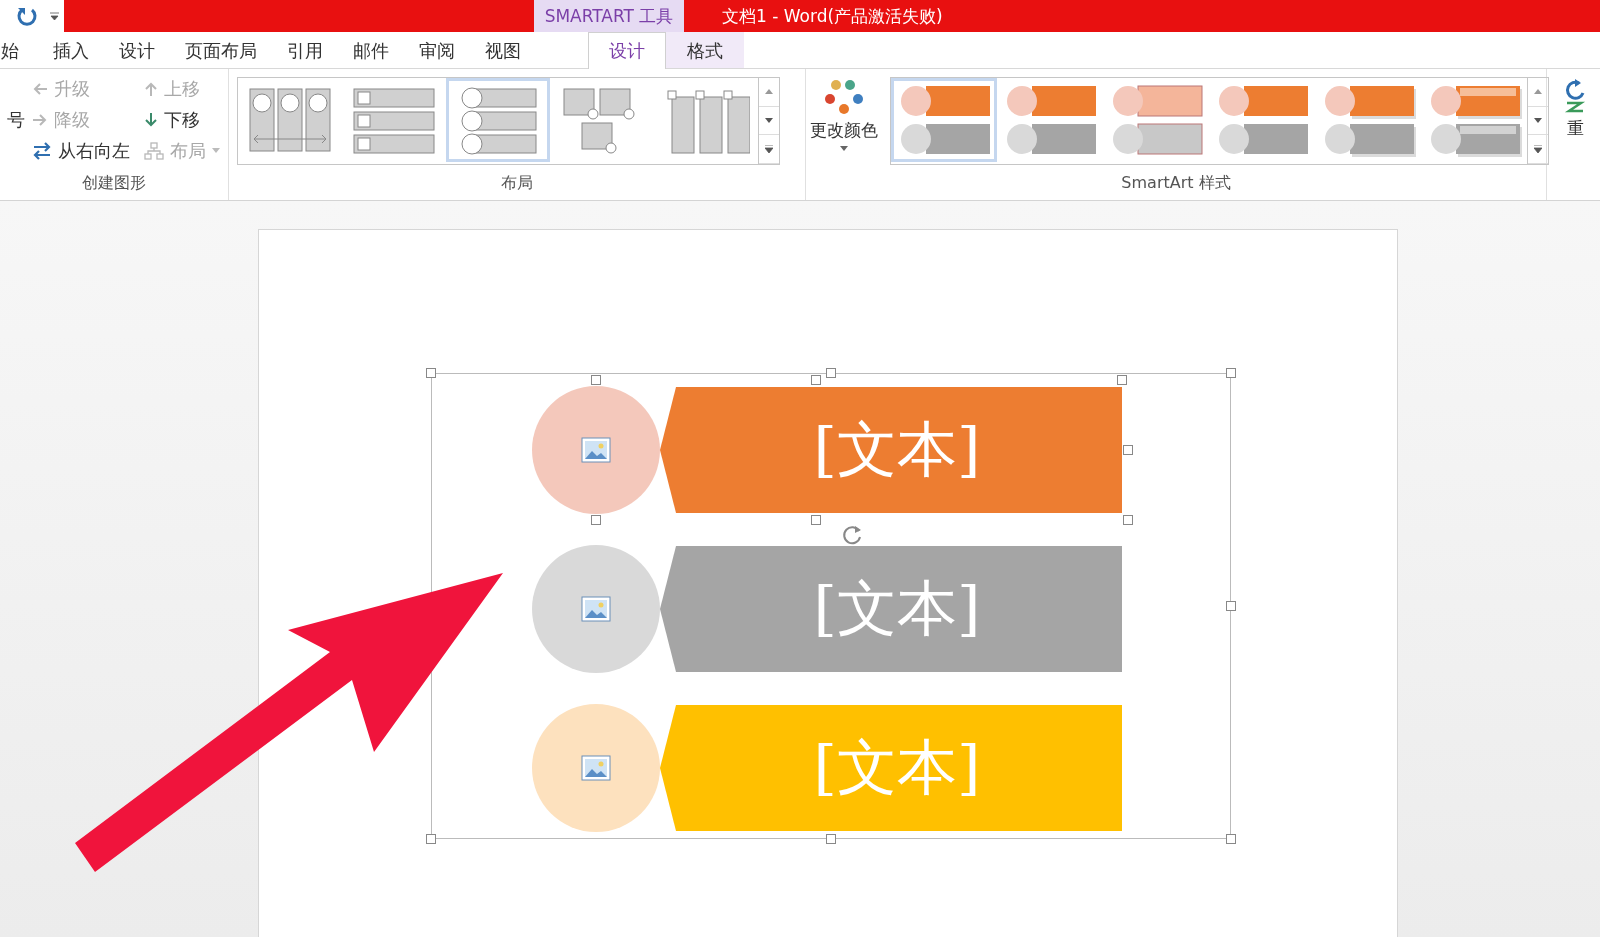  What do you see at coordinates (40, 88) in the screenshot?
I see `left-arrow-icon` at bounding box center [40, 88].